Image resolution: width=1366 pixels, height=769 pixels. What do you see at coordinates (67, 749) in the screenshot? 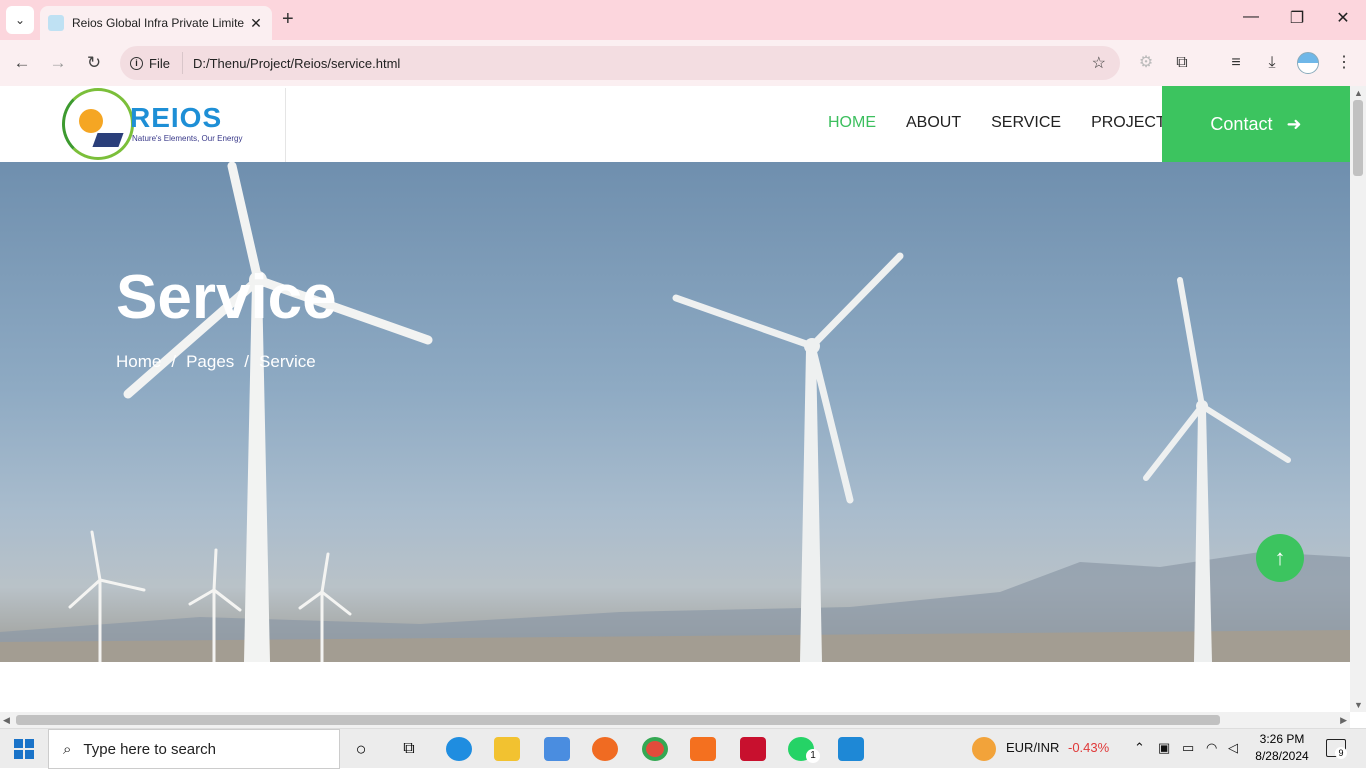
I see `search-icon: ⌕` at bounding box center [67, 749].